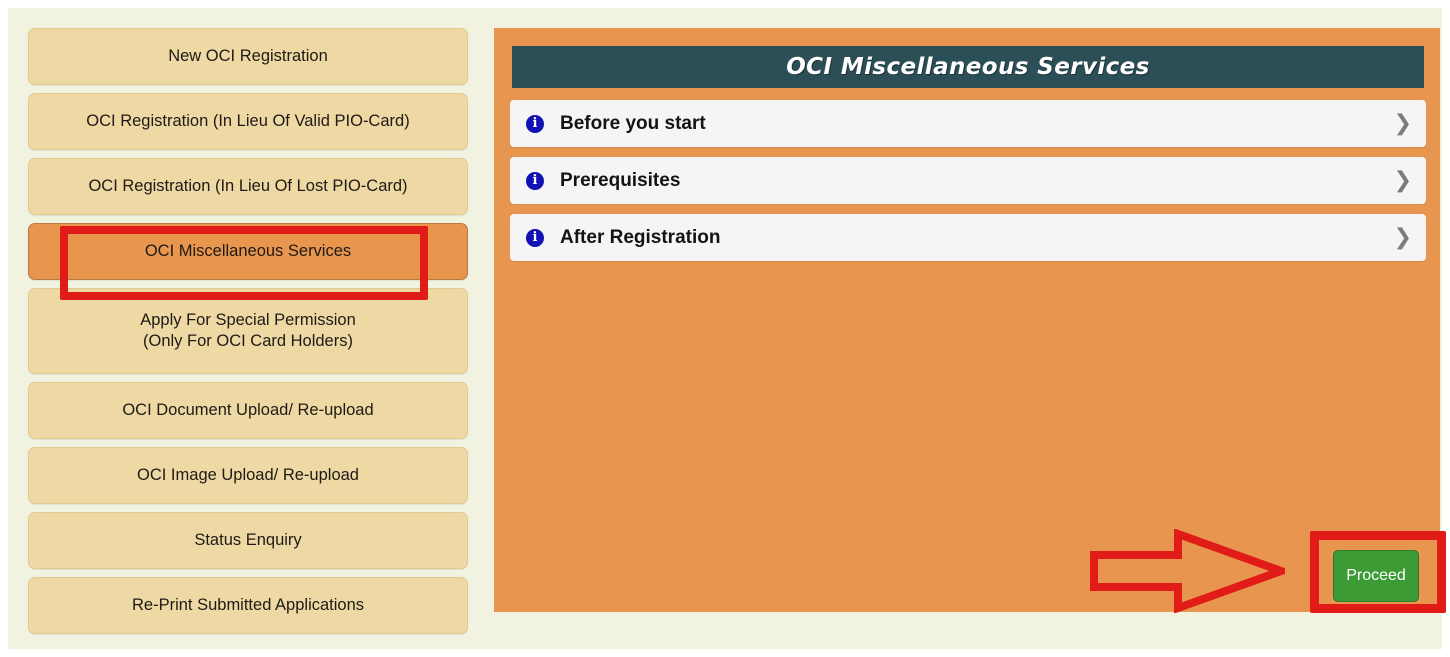  I want to click on sidebar-item-label: OCI Miscellaneous Services, so click(248, 251).